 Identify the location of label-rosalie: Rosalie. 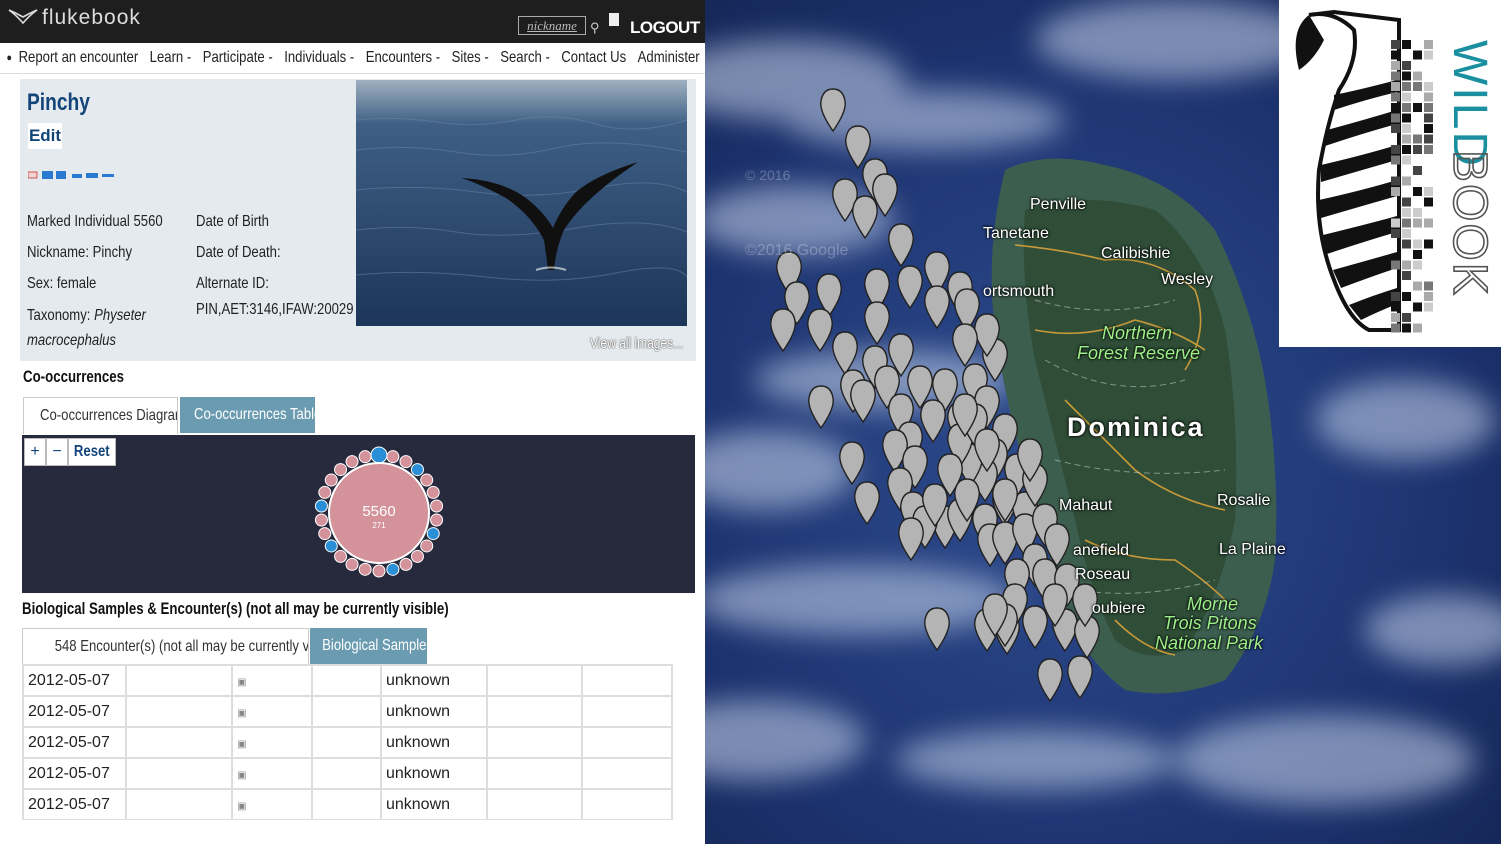
(1244, 500).